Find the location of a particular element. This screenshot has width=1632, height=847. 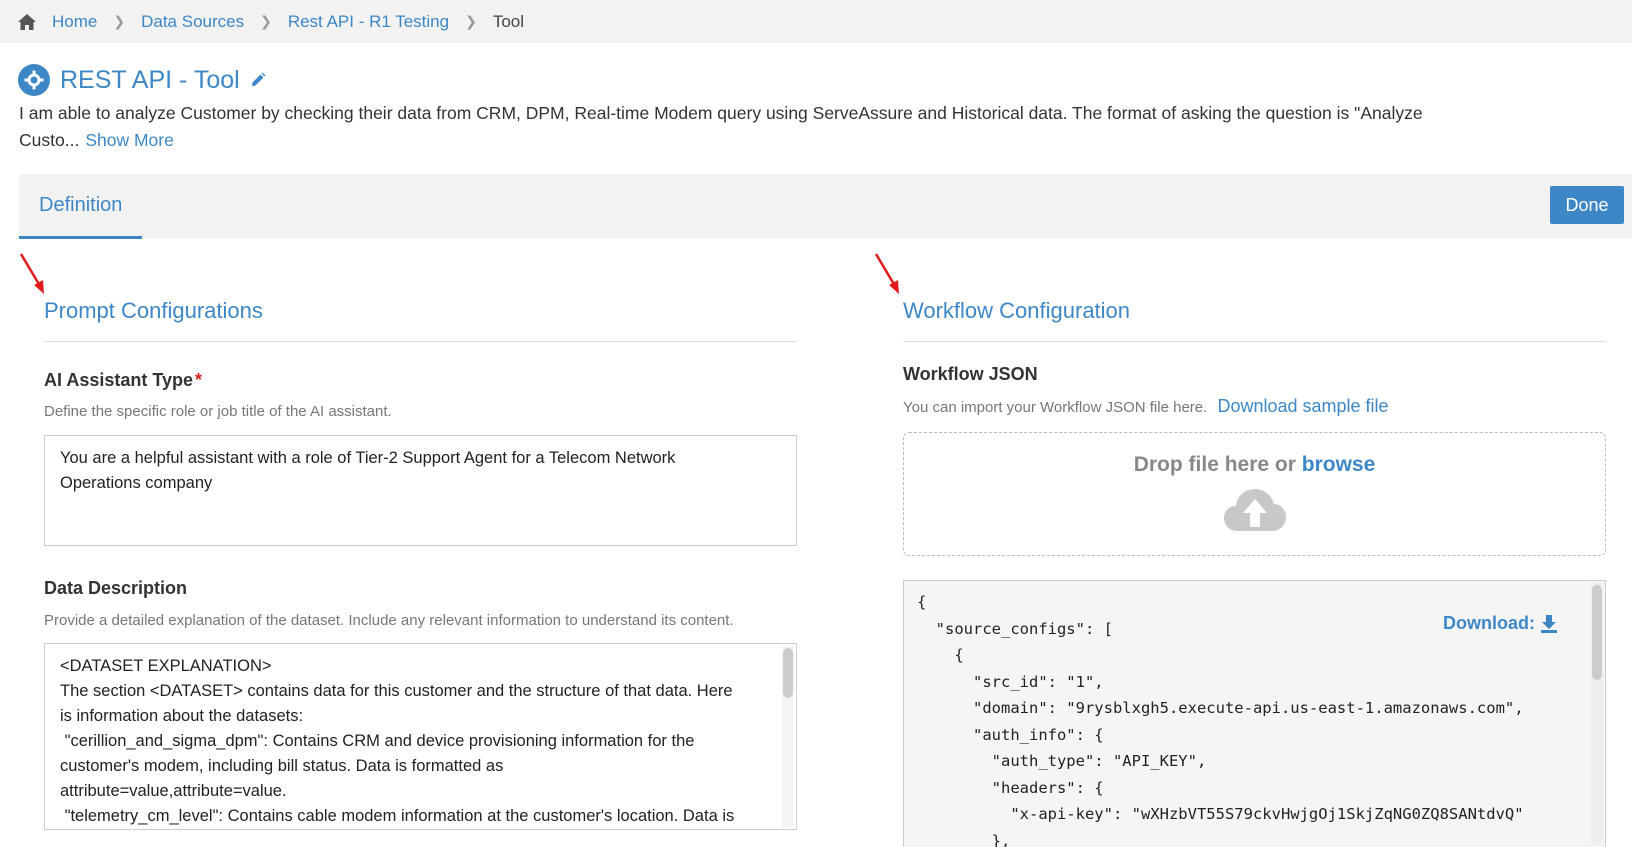

home-icon is located at coordinates (27, 22).